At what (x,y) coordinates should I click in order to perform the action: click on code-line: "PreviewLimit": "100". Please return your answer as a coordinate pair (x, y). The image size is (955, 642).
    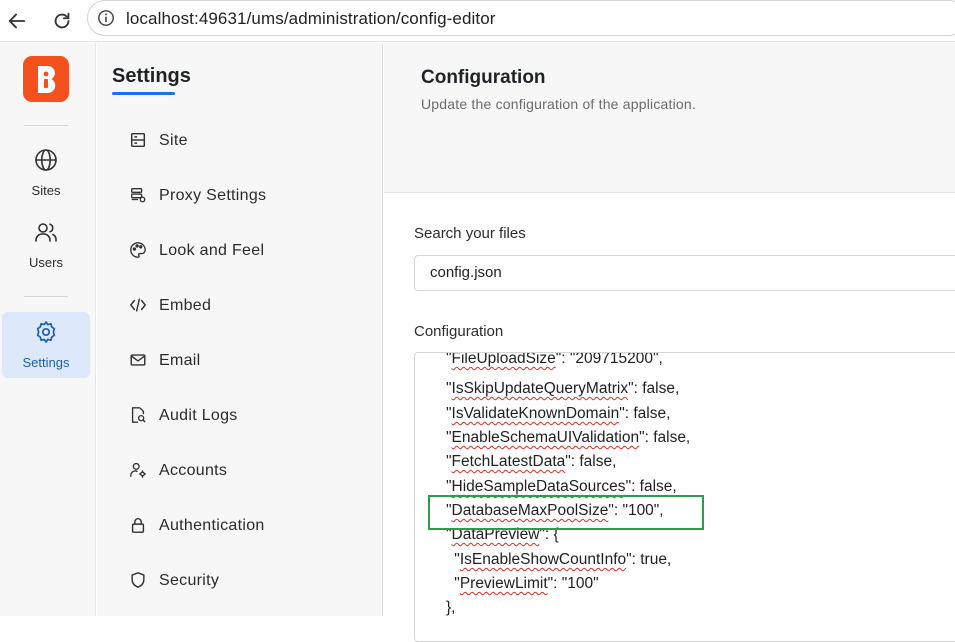
    Looking at the image, I should click on (524, 583).